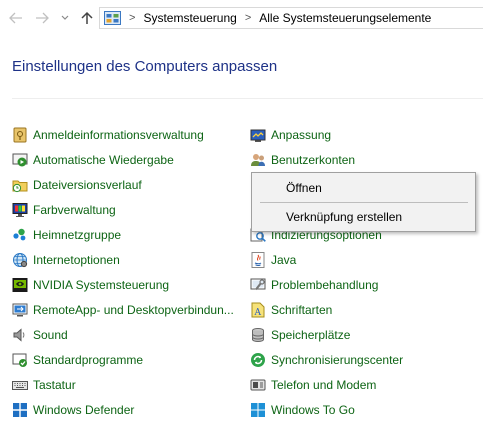  What do you see at coordinates (363, 188) in the screenshot?
I see `menu-item-open: Öffnen` at bounding box center [363, 188].